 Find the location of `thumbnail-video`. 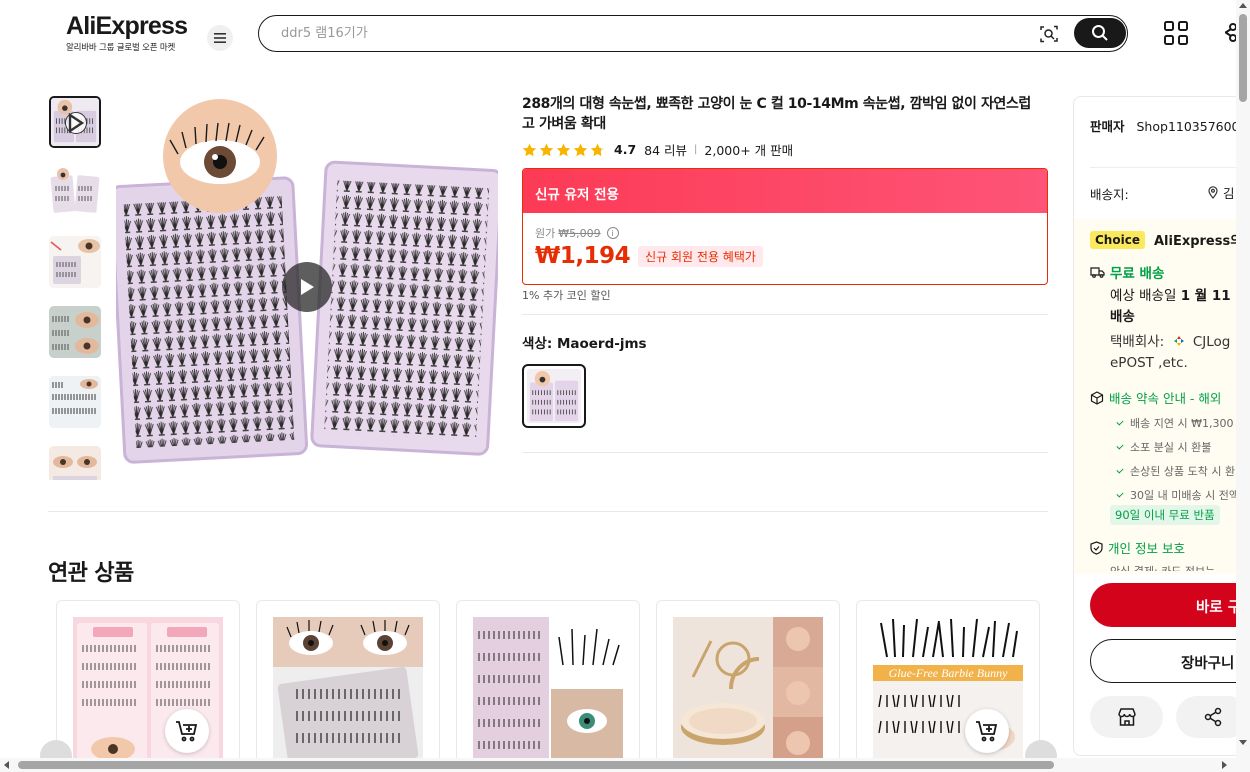

thumbnail-video is located at coordinates (75, 122).